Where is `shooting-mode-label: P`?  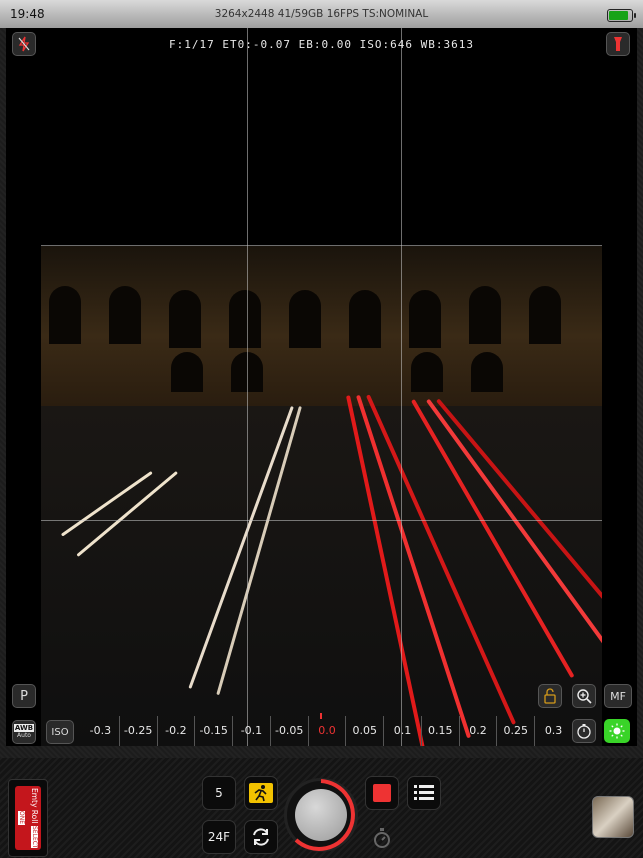
shooting-mode-label: P is located at coordinates (24, 696).